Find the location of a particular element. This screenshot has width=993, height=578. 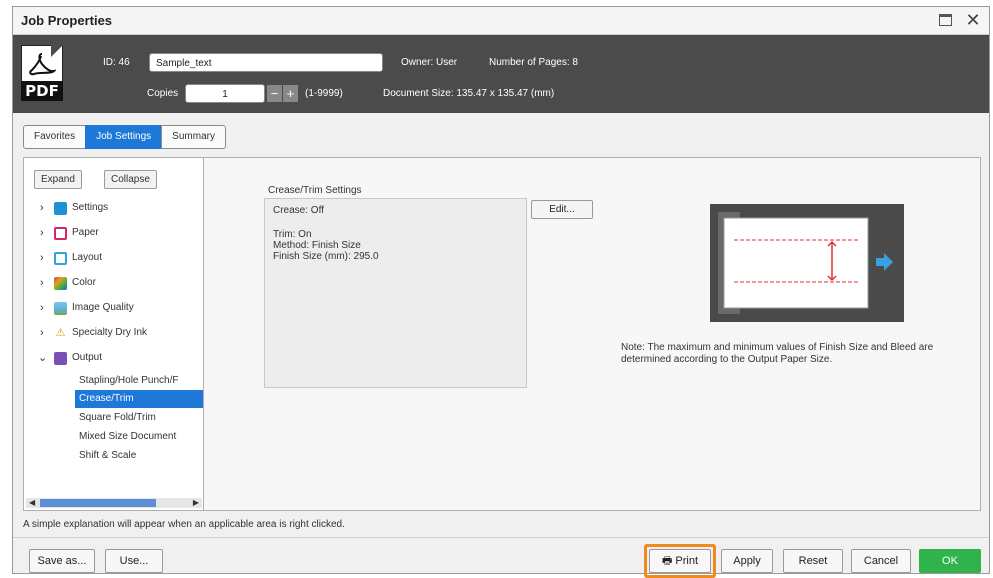

window-title: Job Properties is located at coordinates (67, 20).